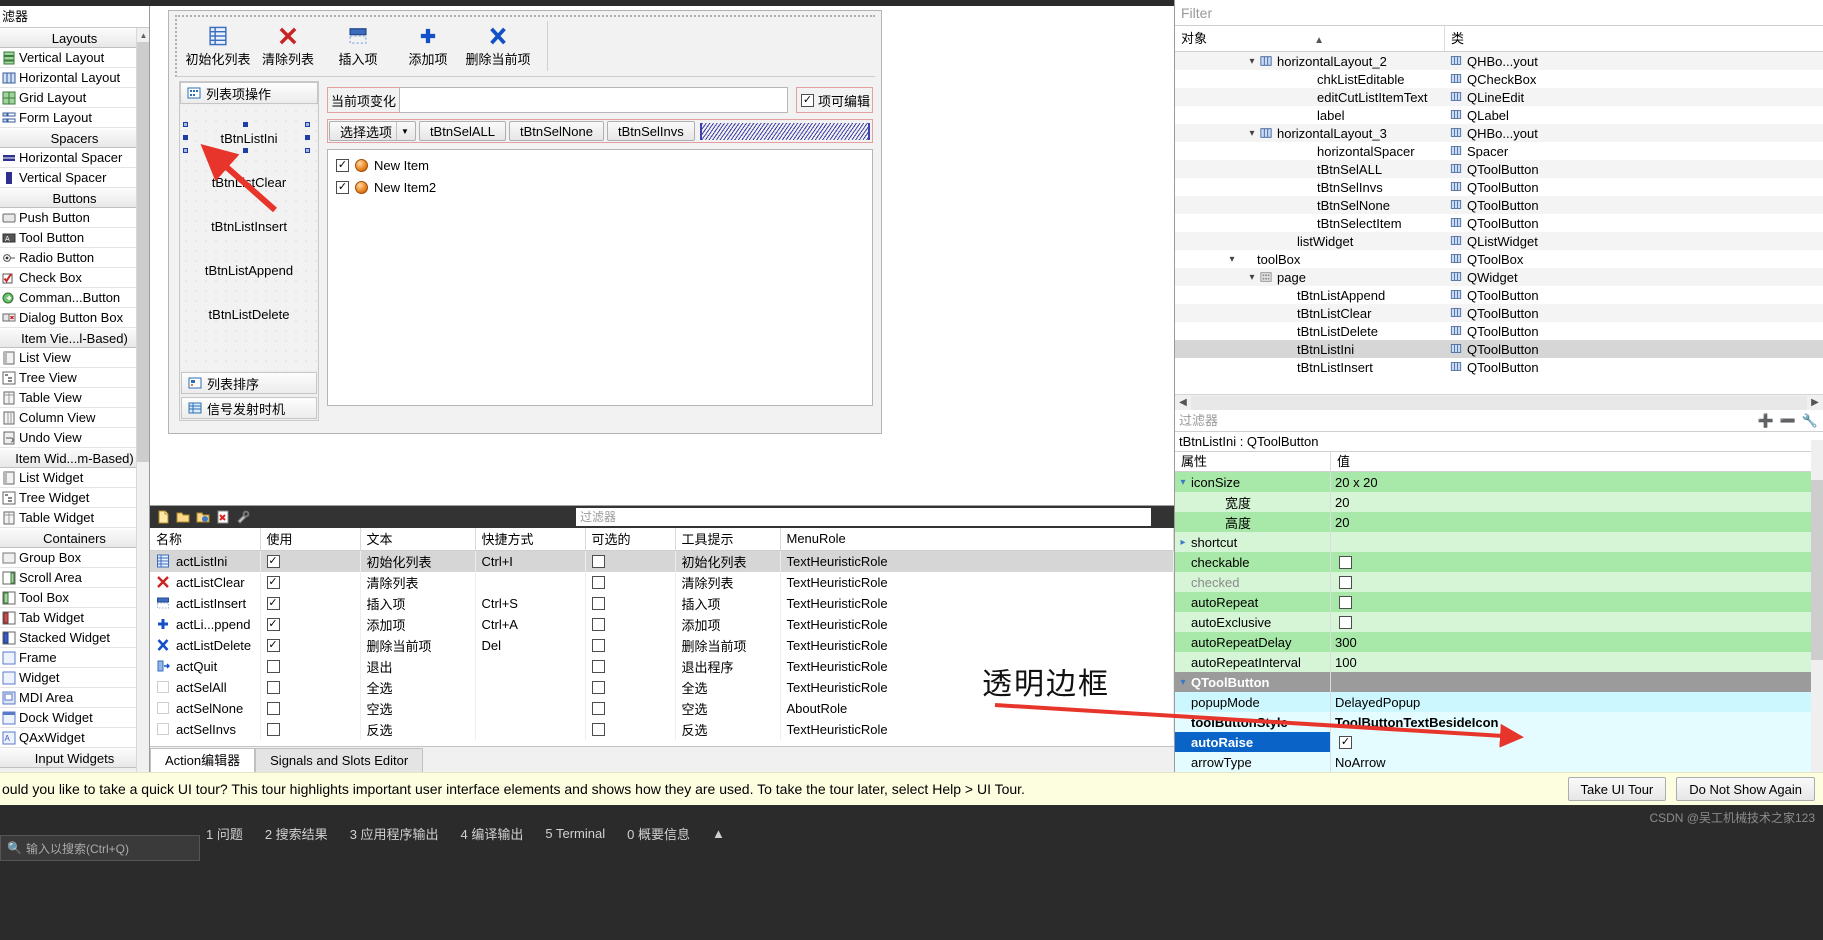  What do you see at coordinates (600, 277) in the screenshot?
I see `list-widget: ✓ New Item ✓ New Item2` at bounding box center [600, 277].